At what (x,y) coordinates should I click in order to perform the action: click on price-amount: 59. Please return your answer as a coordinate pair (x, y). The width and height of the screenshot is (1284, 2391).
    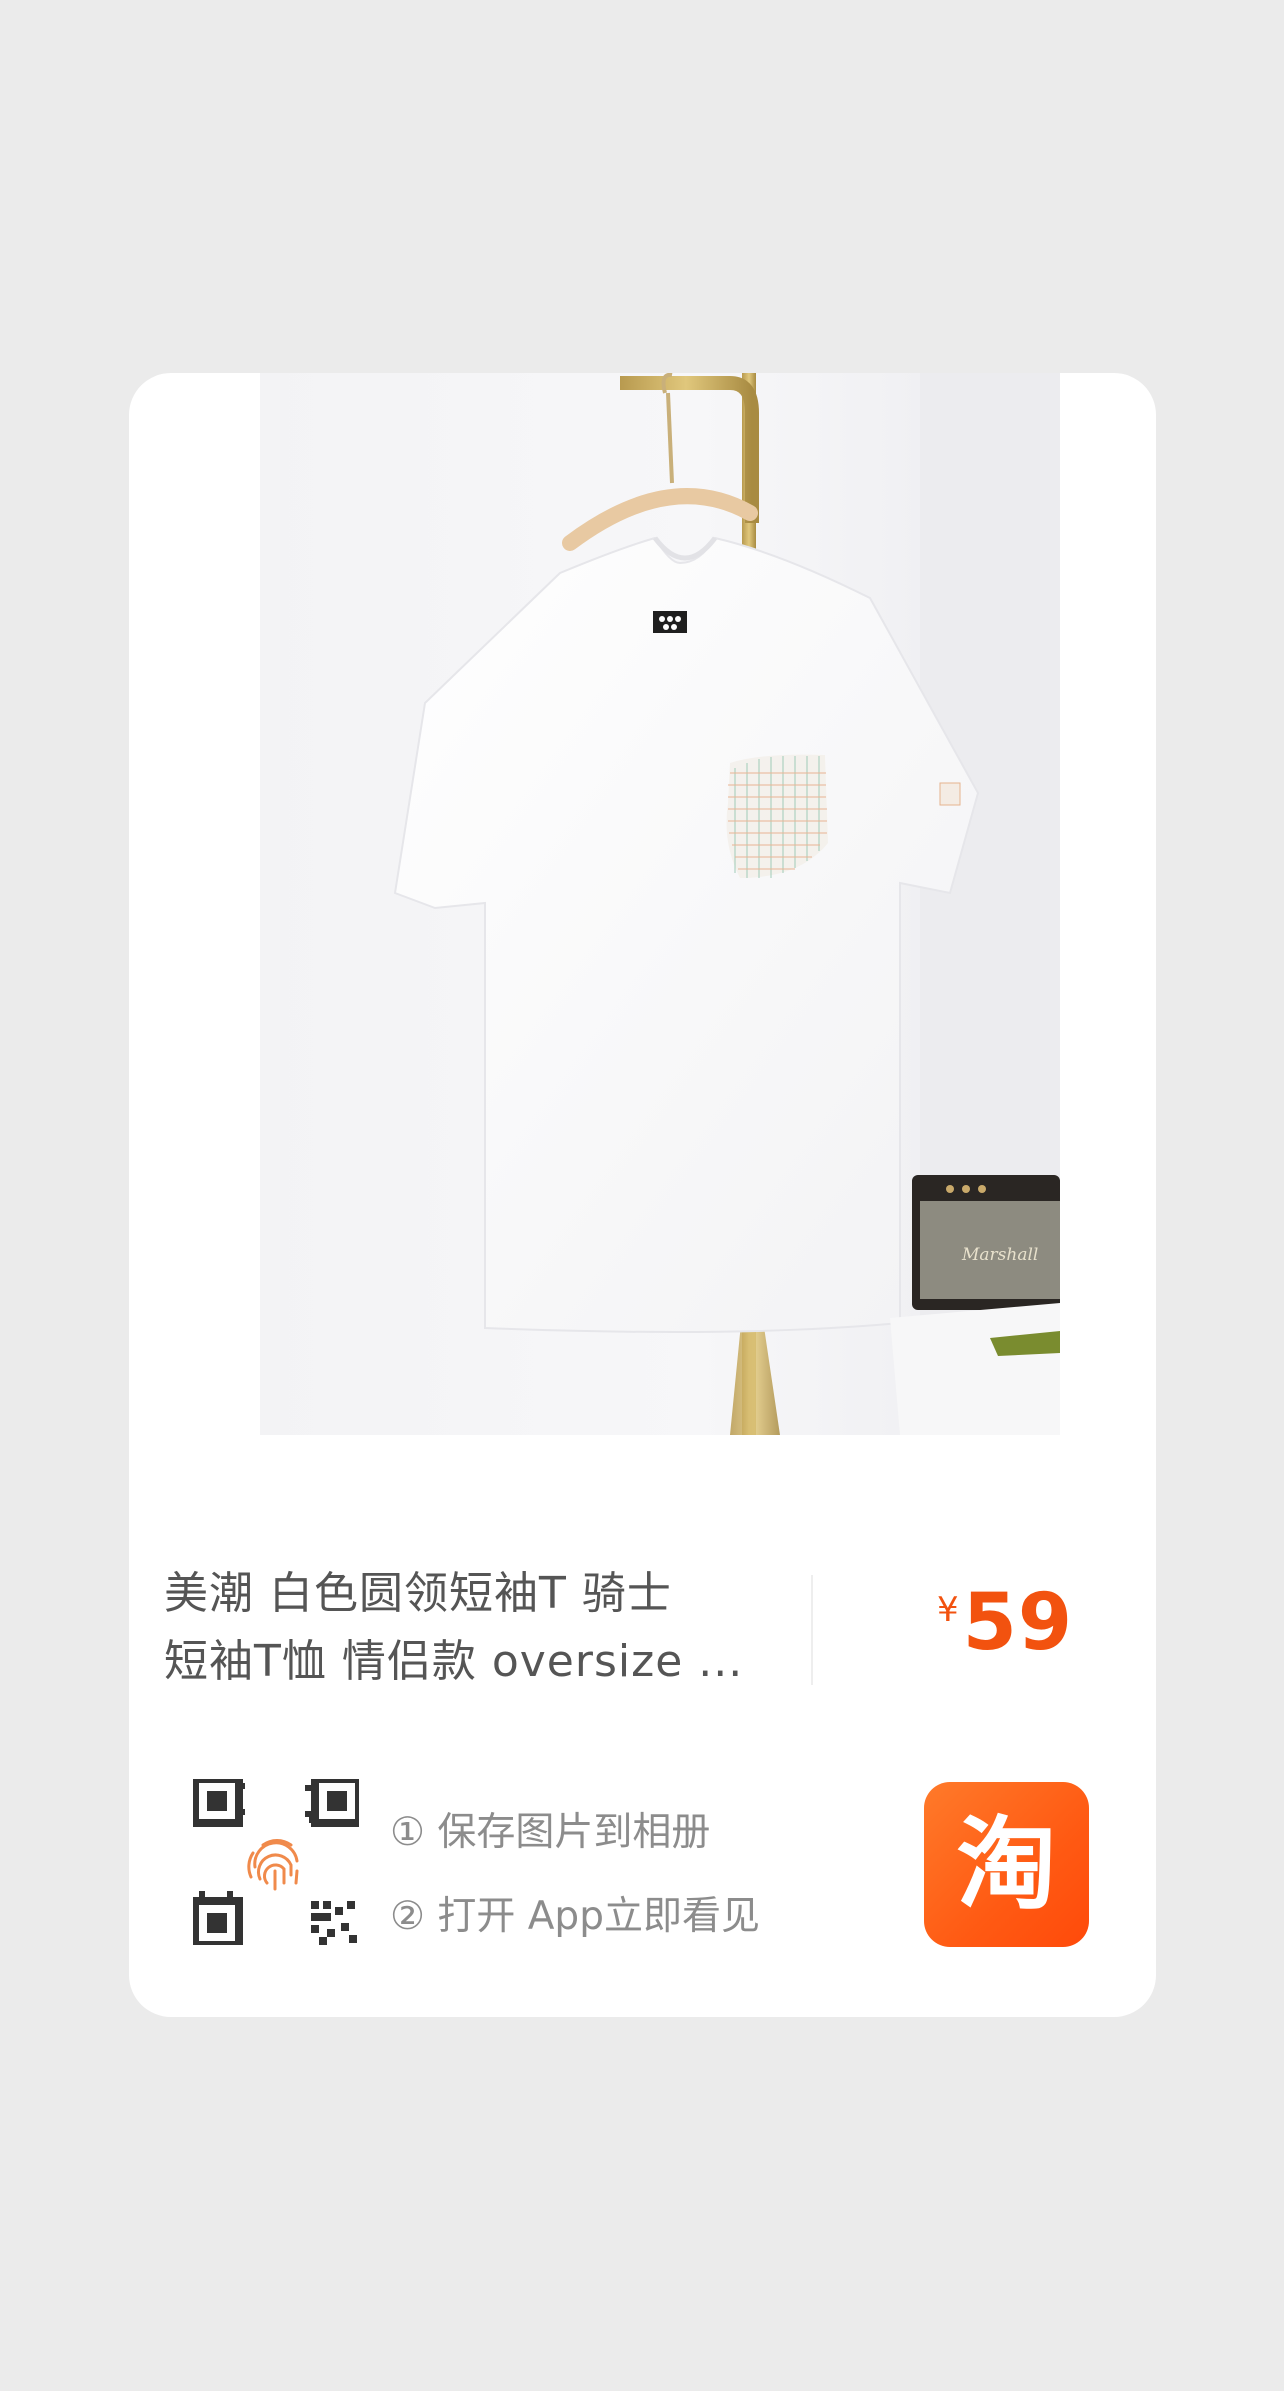
    Looking at the image, I should click on (1018, 1623).